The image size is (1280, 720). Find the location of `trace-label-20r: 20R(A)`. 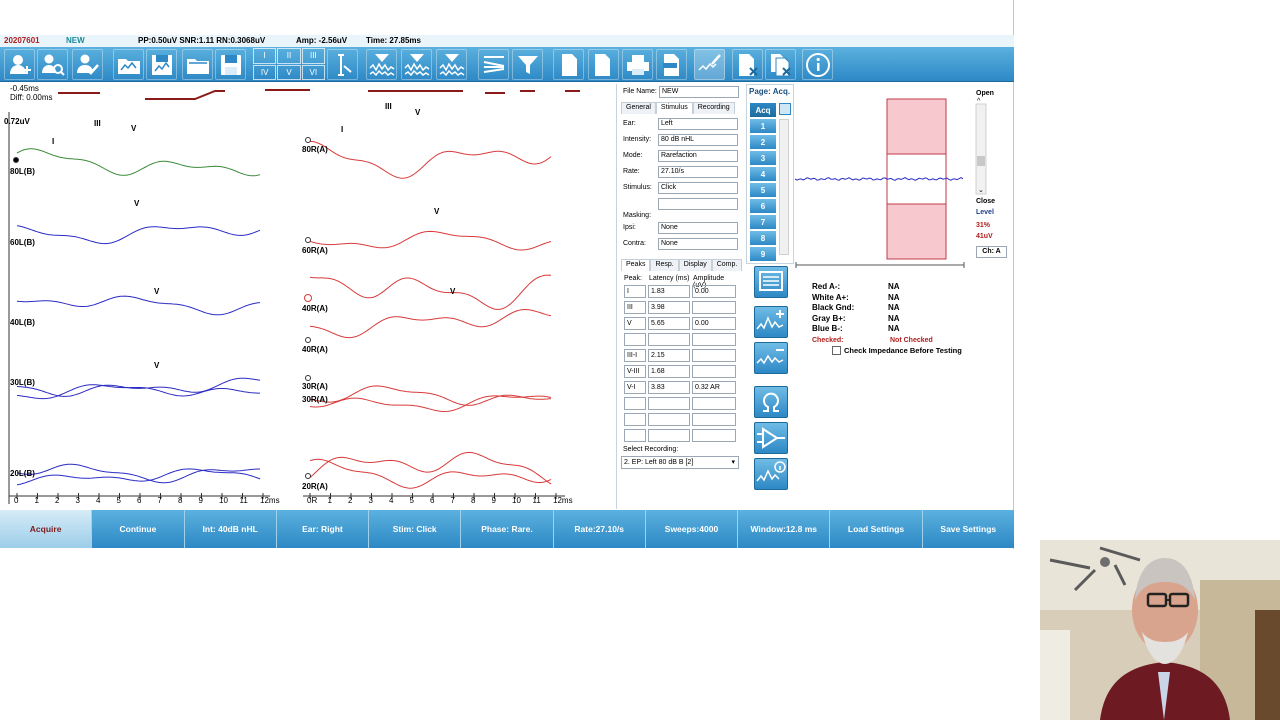

trace-label-20r: 20R(A) is located at coordinates (315, 486).